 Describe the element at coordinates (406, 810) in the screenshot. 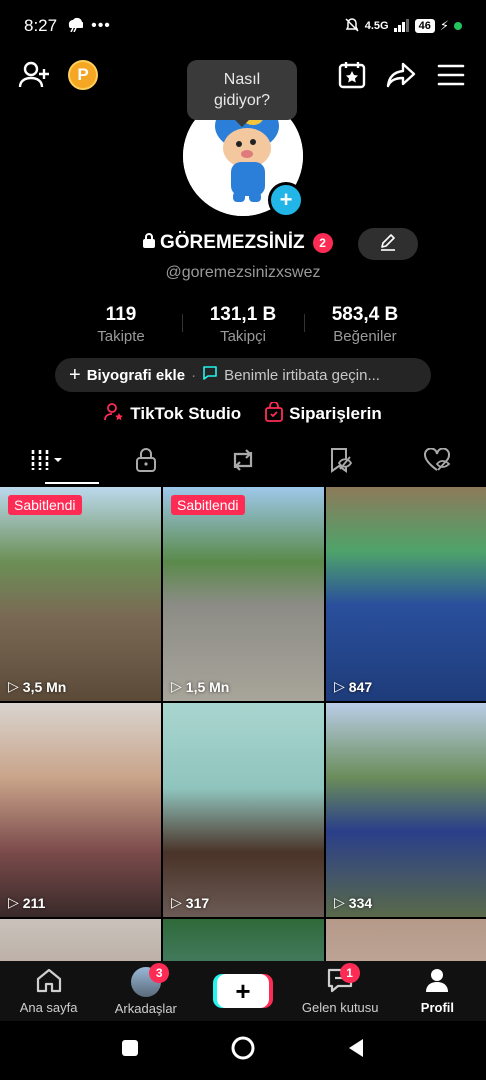

I see `video-thumbnail: ▷ 334` at that location.